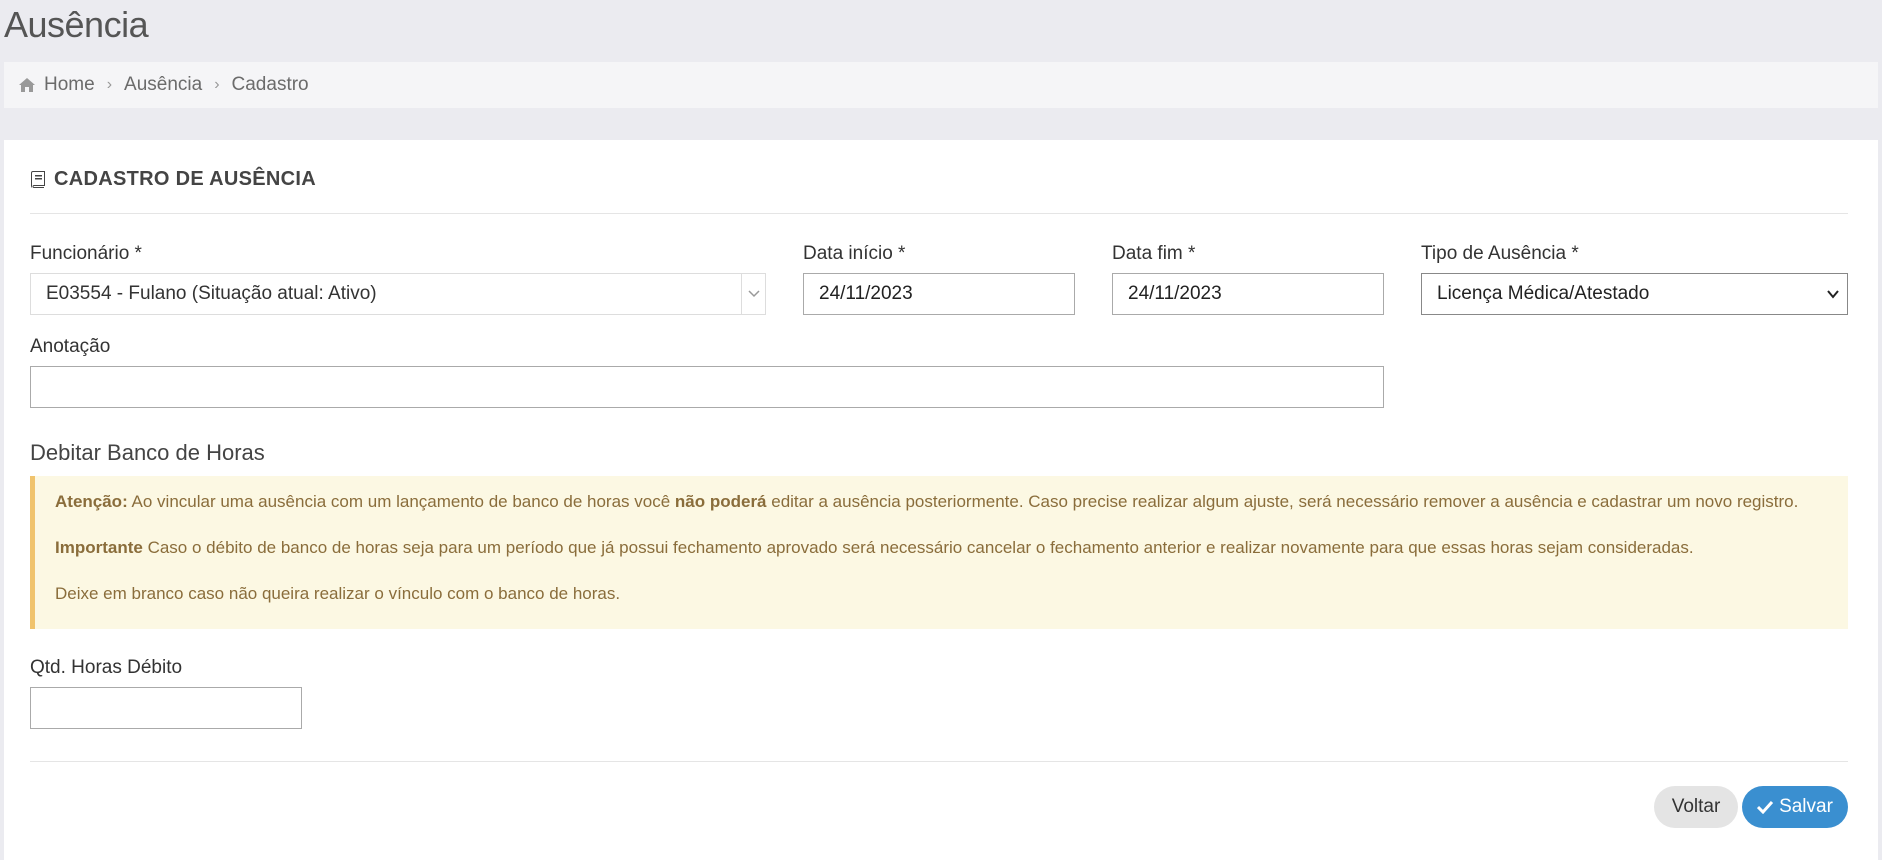  I want to click on funcionario-value: E03554 - Fulano (Situação atual: Ativo), so click(211, 293).